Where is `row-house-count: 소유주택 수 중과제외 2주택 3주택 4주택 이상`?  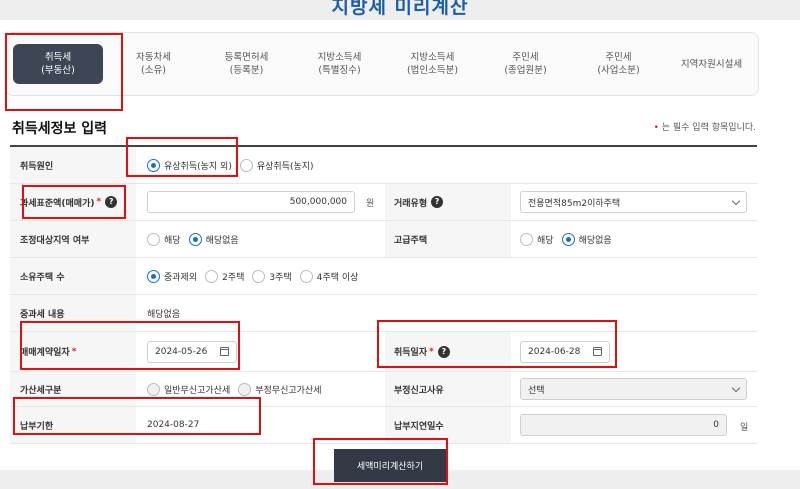 row-house-count: 소유주택 수 중과제외 2주택 3주택 4주택 이상 is located at coordinates (383, 276).